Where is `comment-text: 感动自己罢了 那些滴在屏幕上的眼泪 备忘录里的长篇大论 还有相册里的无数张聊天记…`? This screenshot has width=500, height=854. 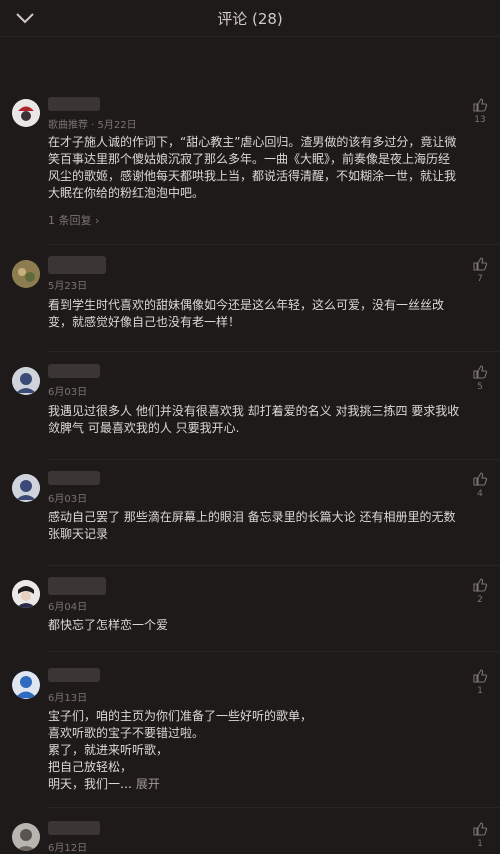
comment-text: 感动自己罢了 那些滴在屏幕上的眼泪 备忘录里的长篇大论 还有相册里的无数张聊天记… is located at coordinates (252, 525).